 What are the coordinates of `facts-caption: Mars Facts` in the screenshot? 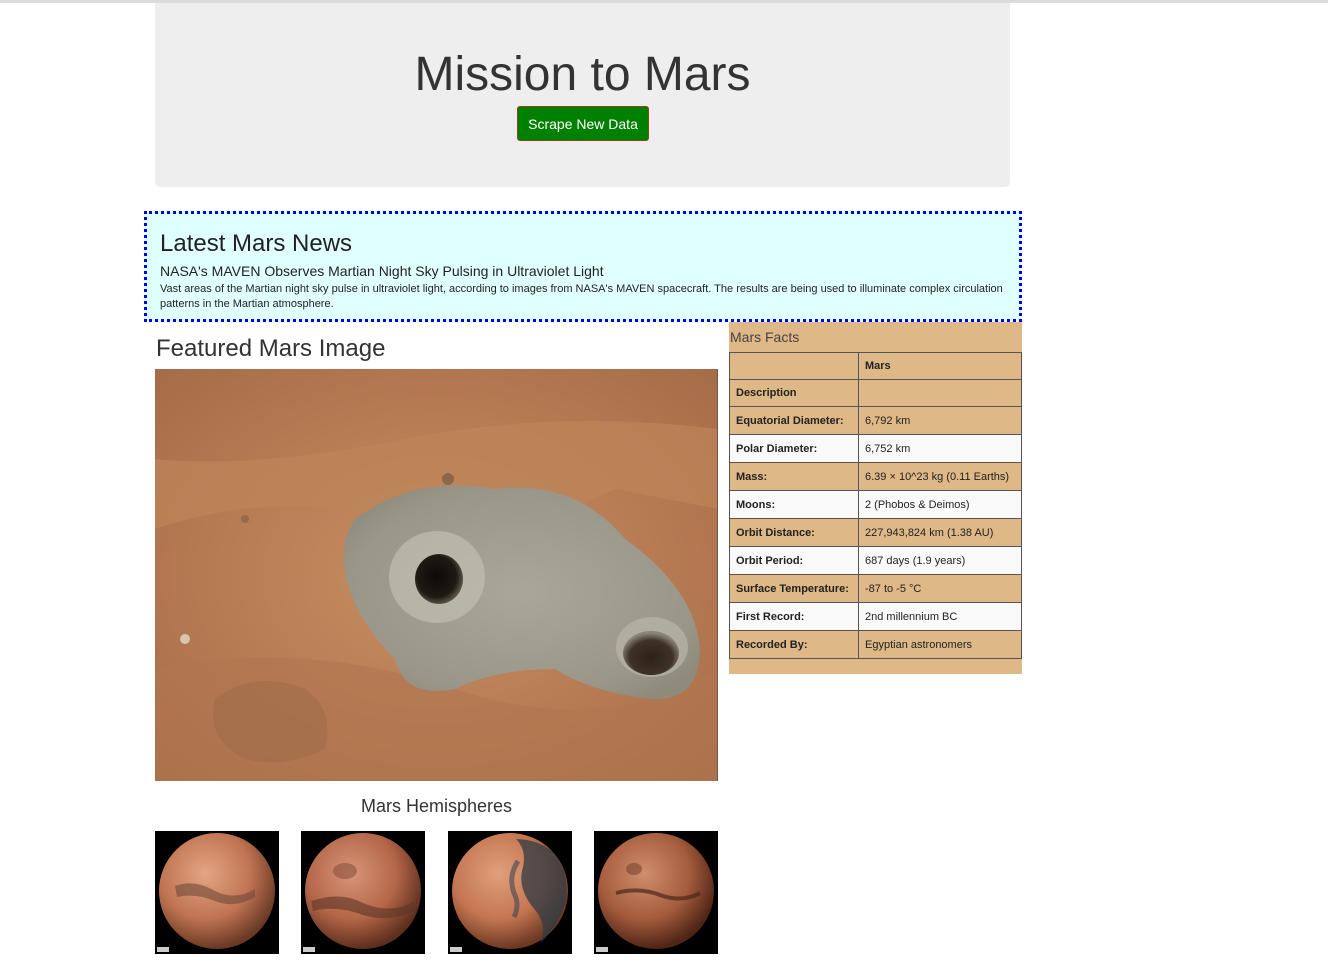 It's located at (765, 337).